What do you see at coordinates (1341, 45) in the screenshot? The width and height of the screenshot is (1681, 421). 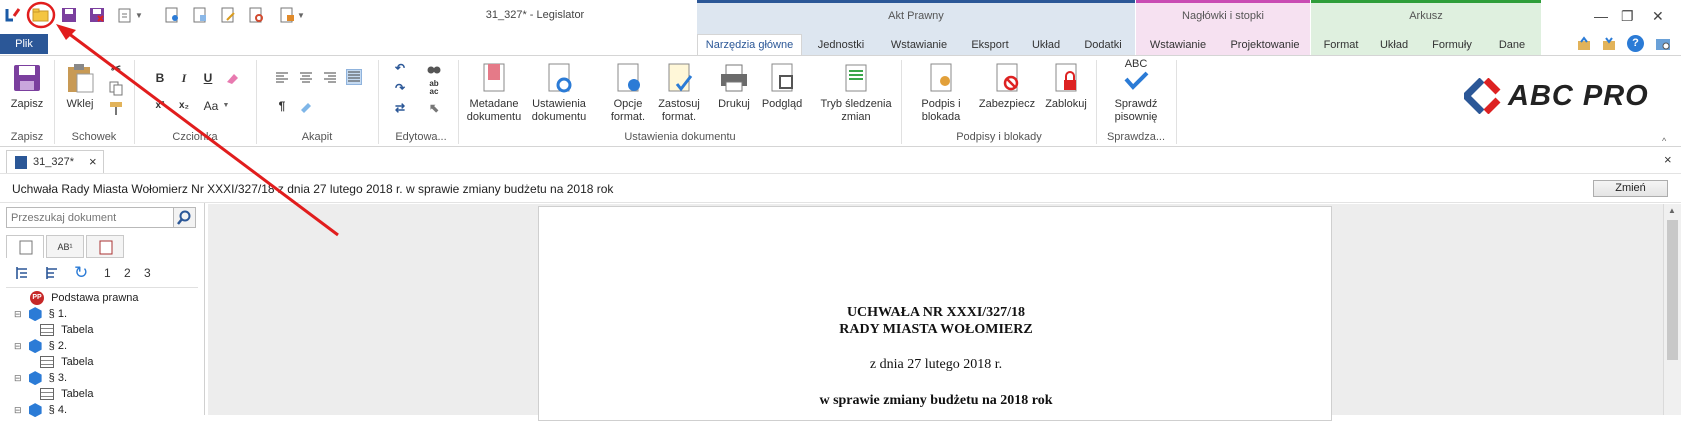 I see `tab-sheet-format: Format` at bounding box center [1341, 45].